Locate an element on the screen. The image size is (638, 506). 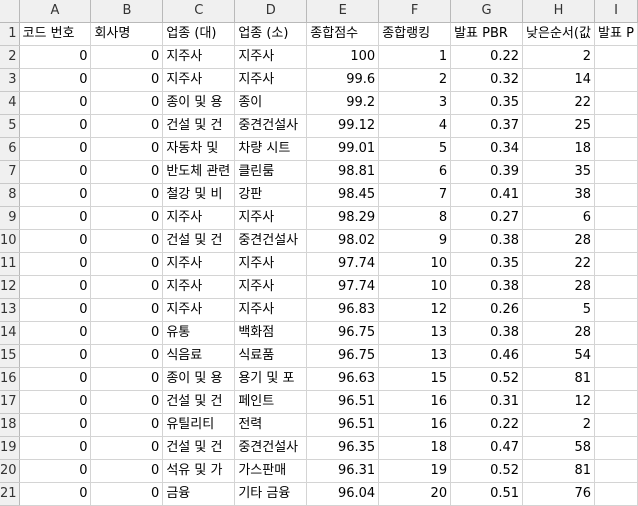
cell-industry-major: 석유 및 가 is located at coordinates (199, 471).